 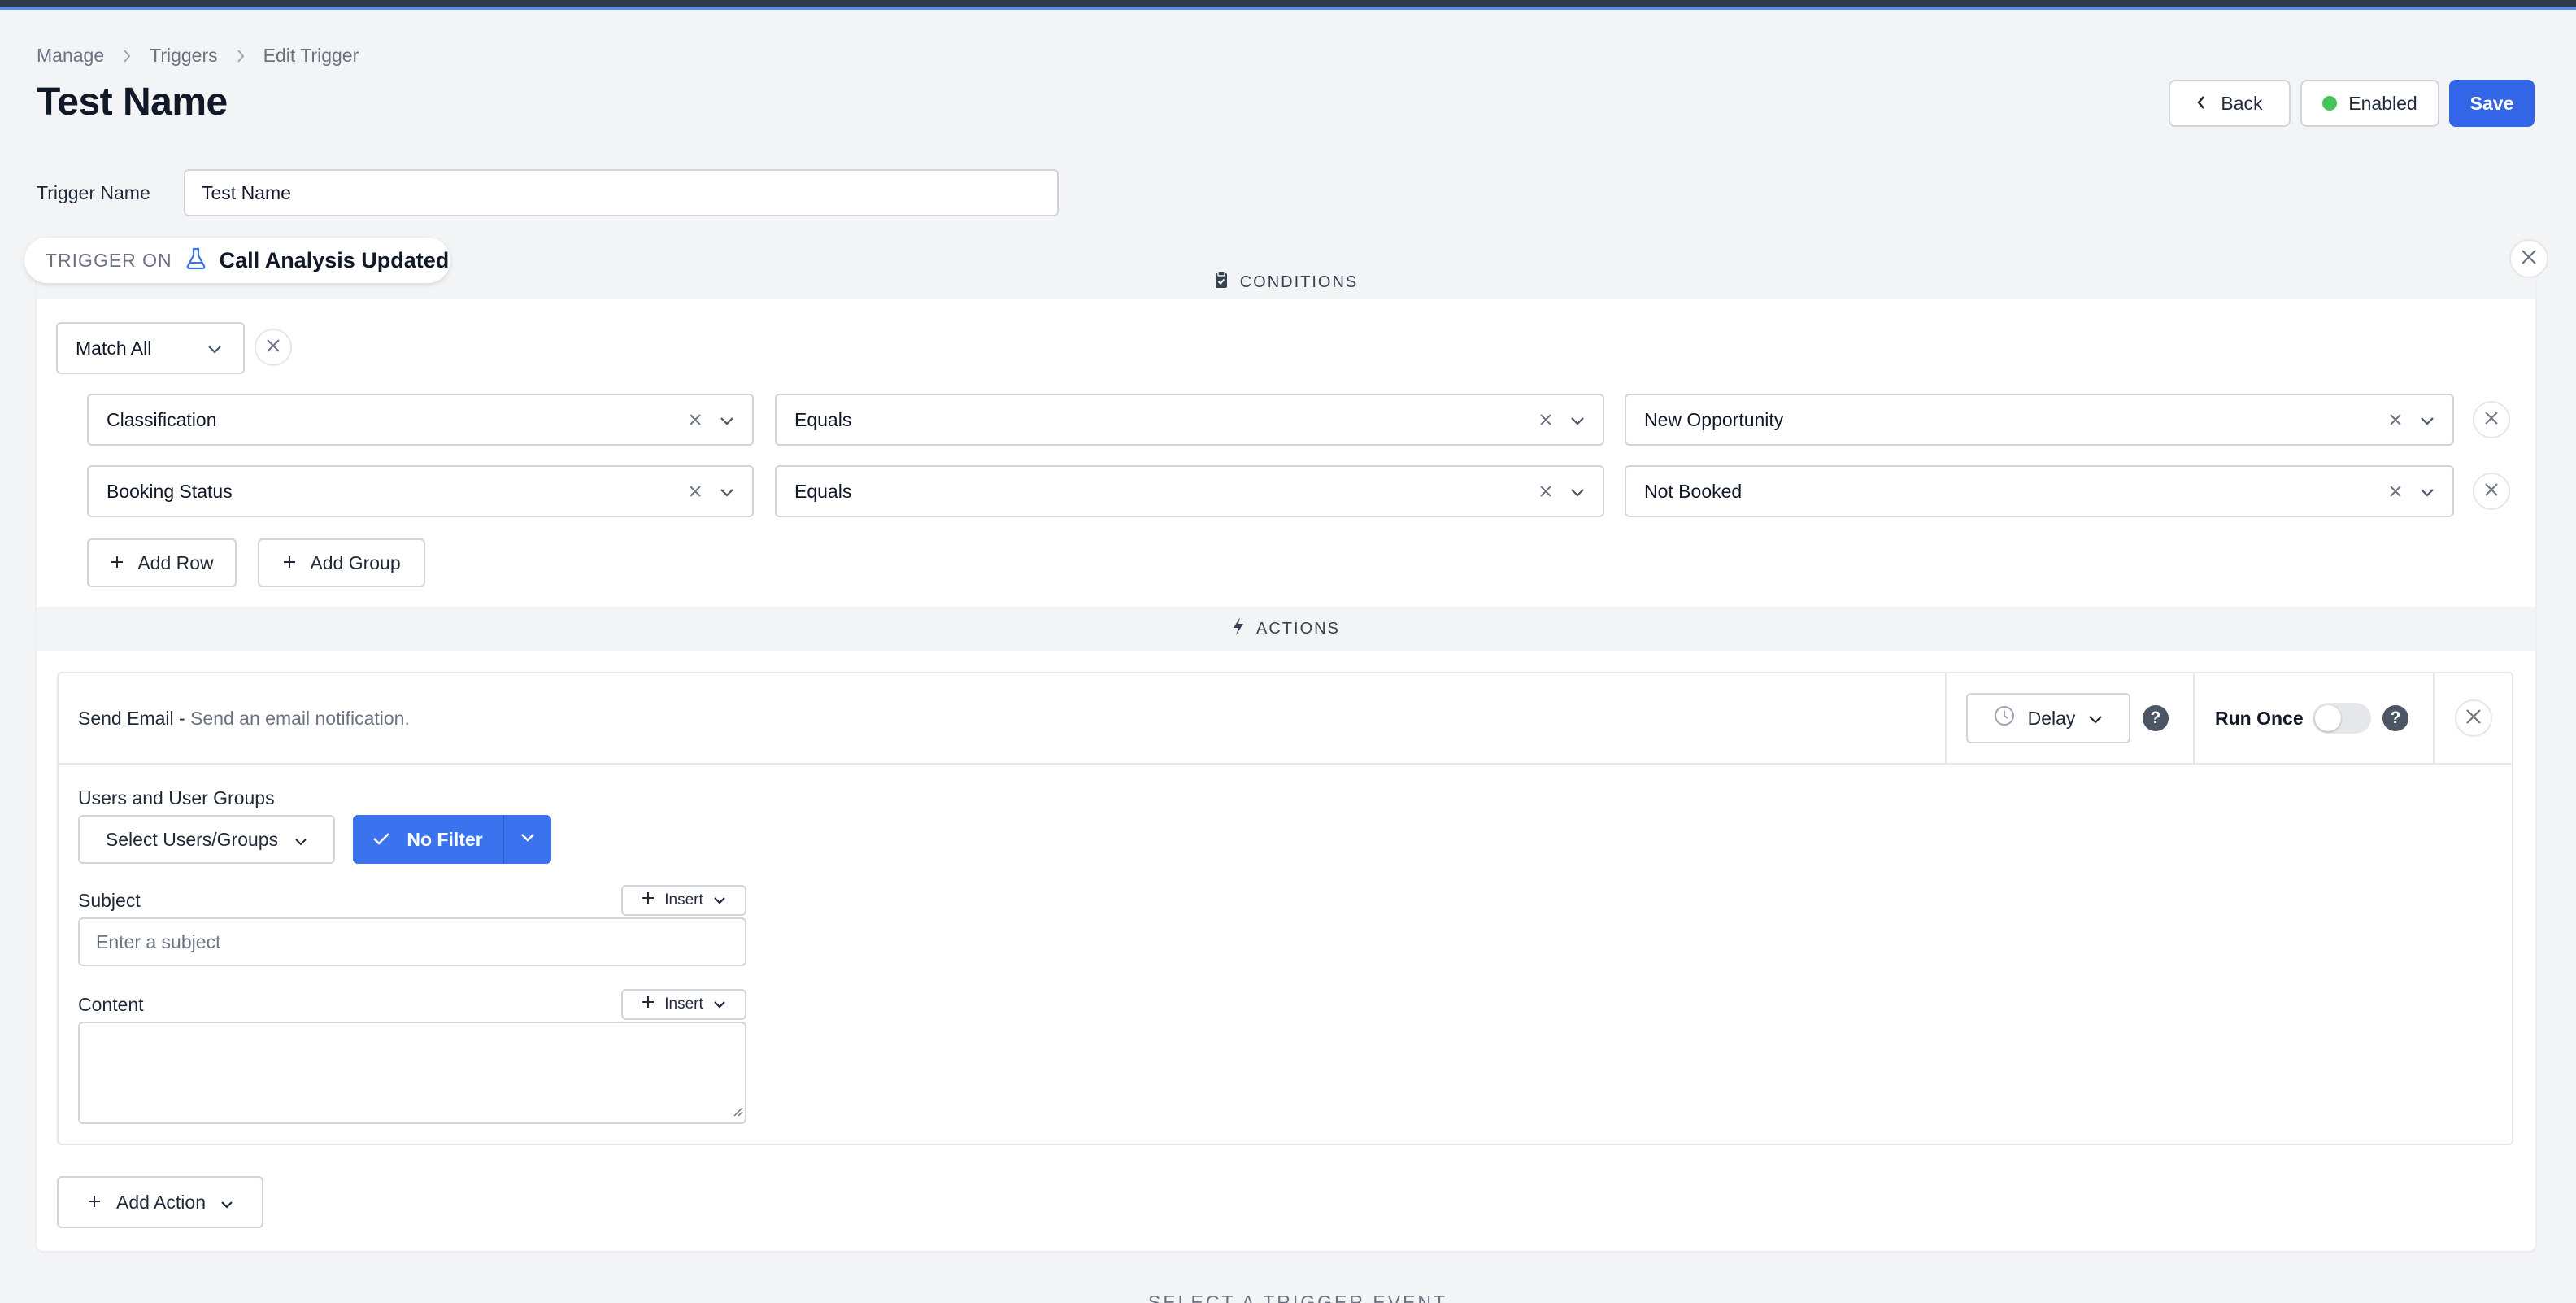 I want to click on add-action-button: Add Action, so click(x=160, y=1202).